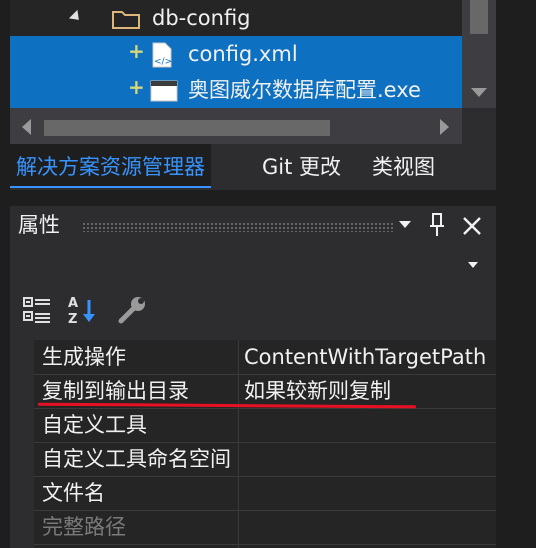 This screenshot has width=536, height=548. I want to click on object-selector-combo, so click(253, 265).